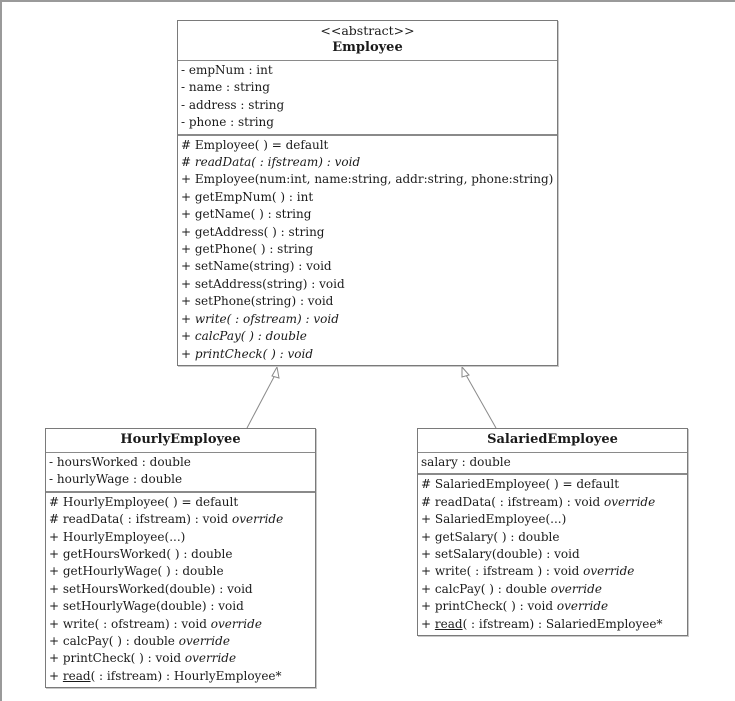 This screenshot has height=701, width=735. I want to click on attribute-row: salary : double, so click(552, 462).